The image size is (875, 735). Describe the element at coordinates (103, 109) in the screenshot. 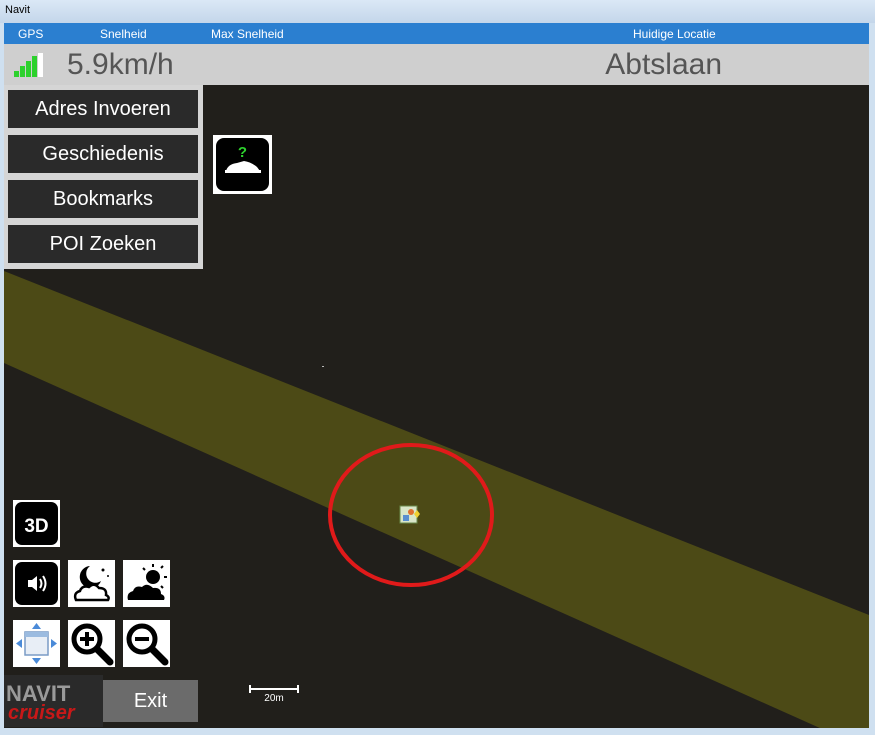

I see `menu-item-address: Adres Invoeren` at that location.